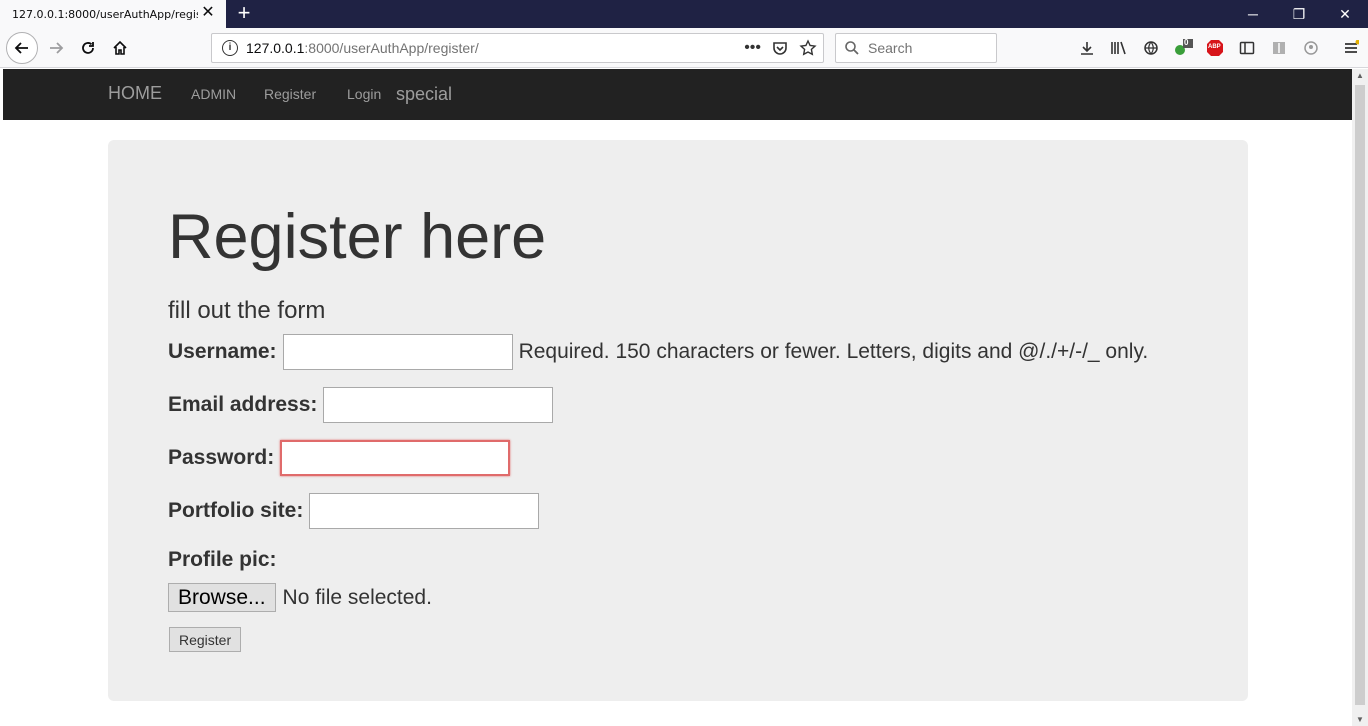  I want to click on portfolio-label: Portfolio site:, so click(236, 510).